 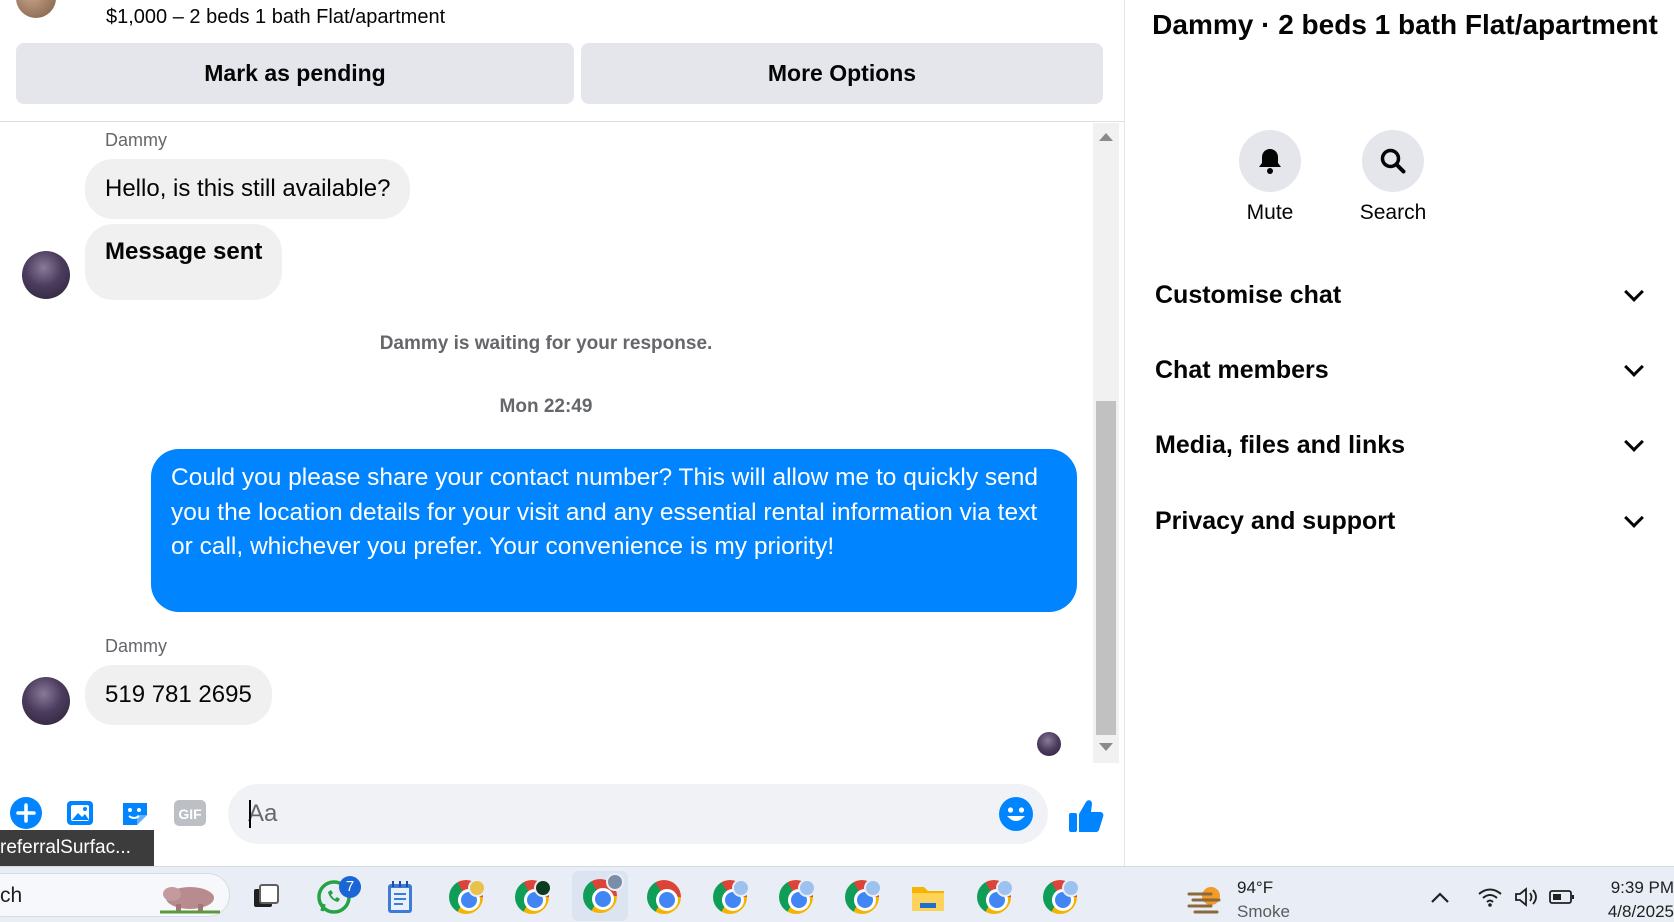 What do you see at coordinates (1393, 212) in the screenshot?
I see `search-label: Search` at bounding box center [1393, 212].